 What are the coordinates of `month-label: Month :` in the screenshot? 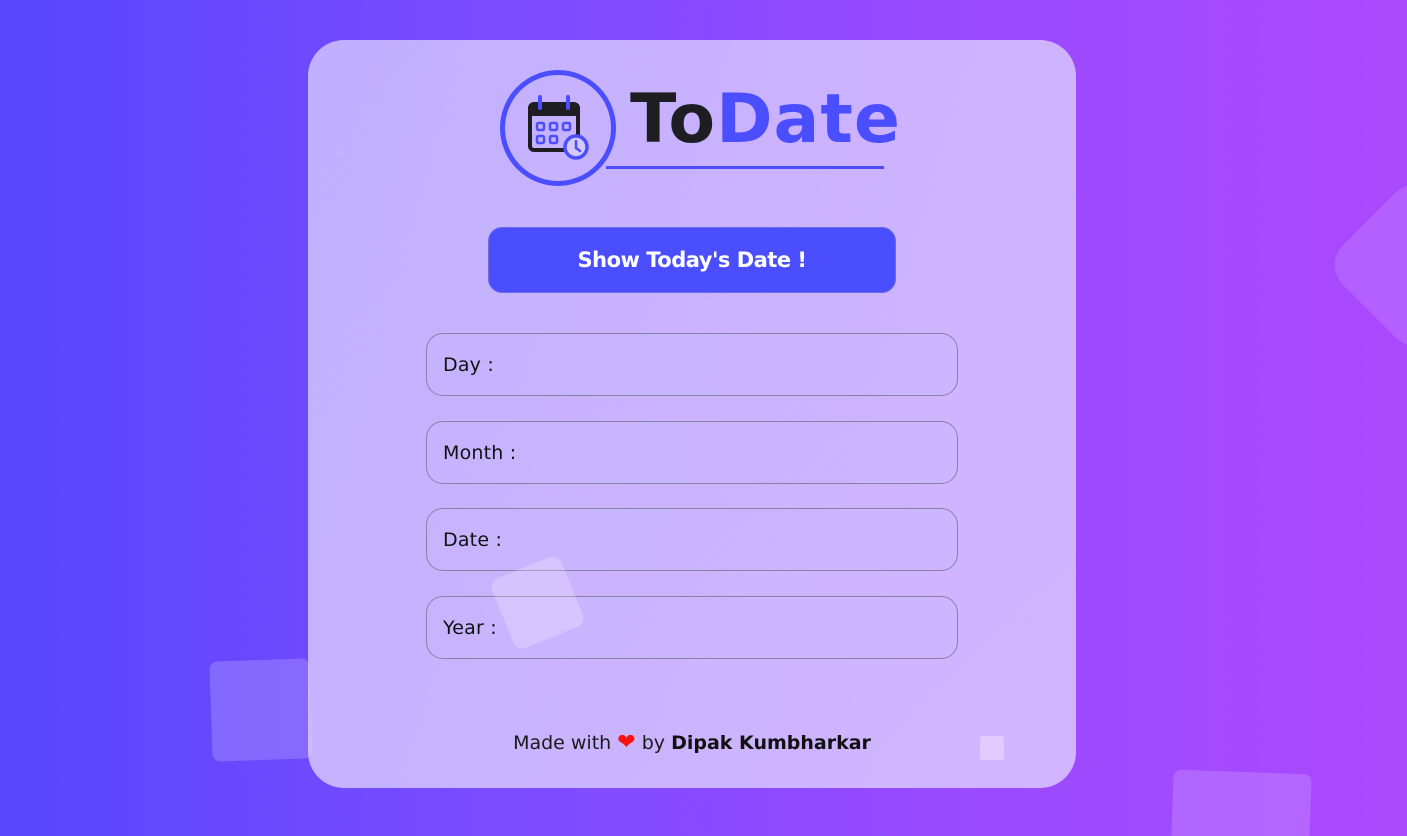 It's located at (480, 452).